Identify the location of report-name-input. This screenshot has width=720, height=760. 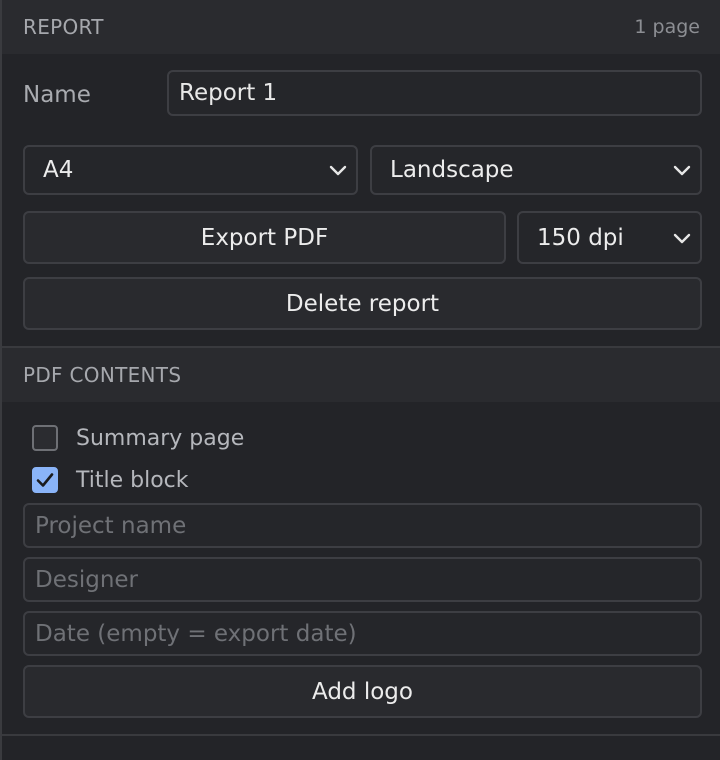
(434, 93).